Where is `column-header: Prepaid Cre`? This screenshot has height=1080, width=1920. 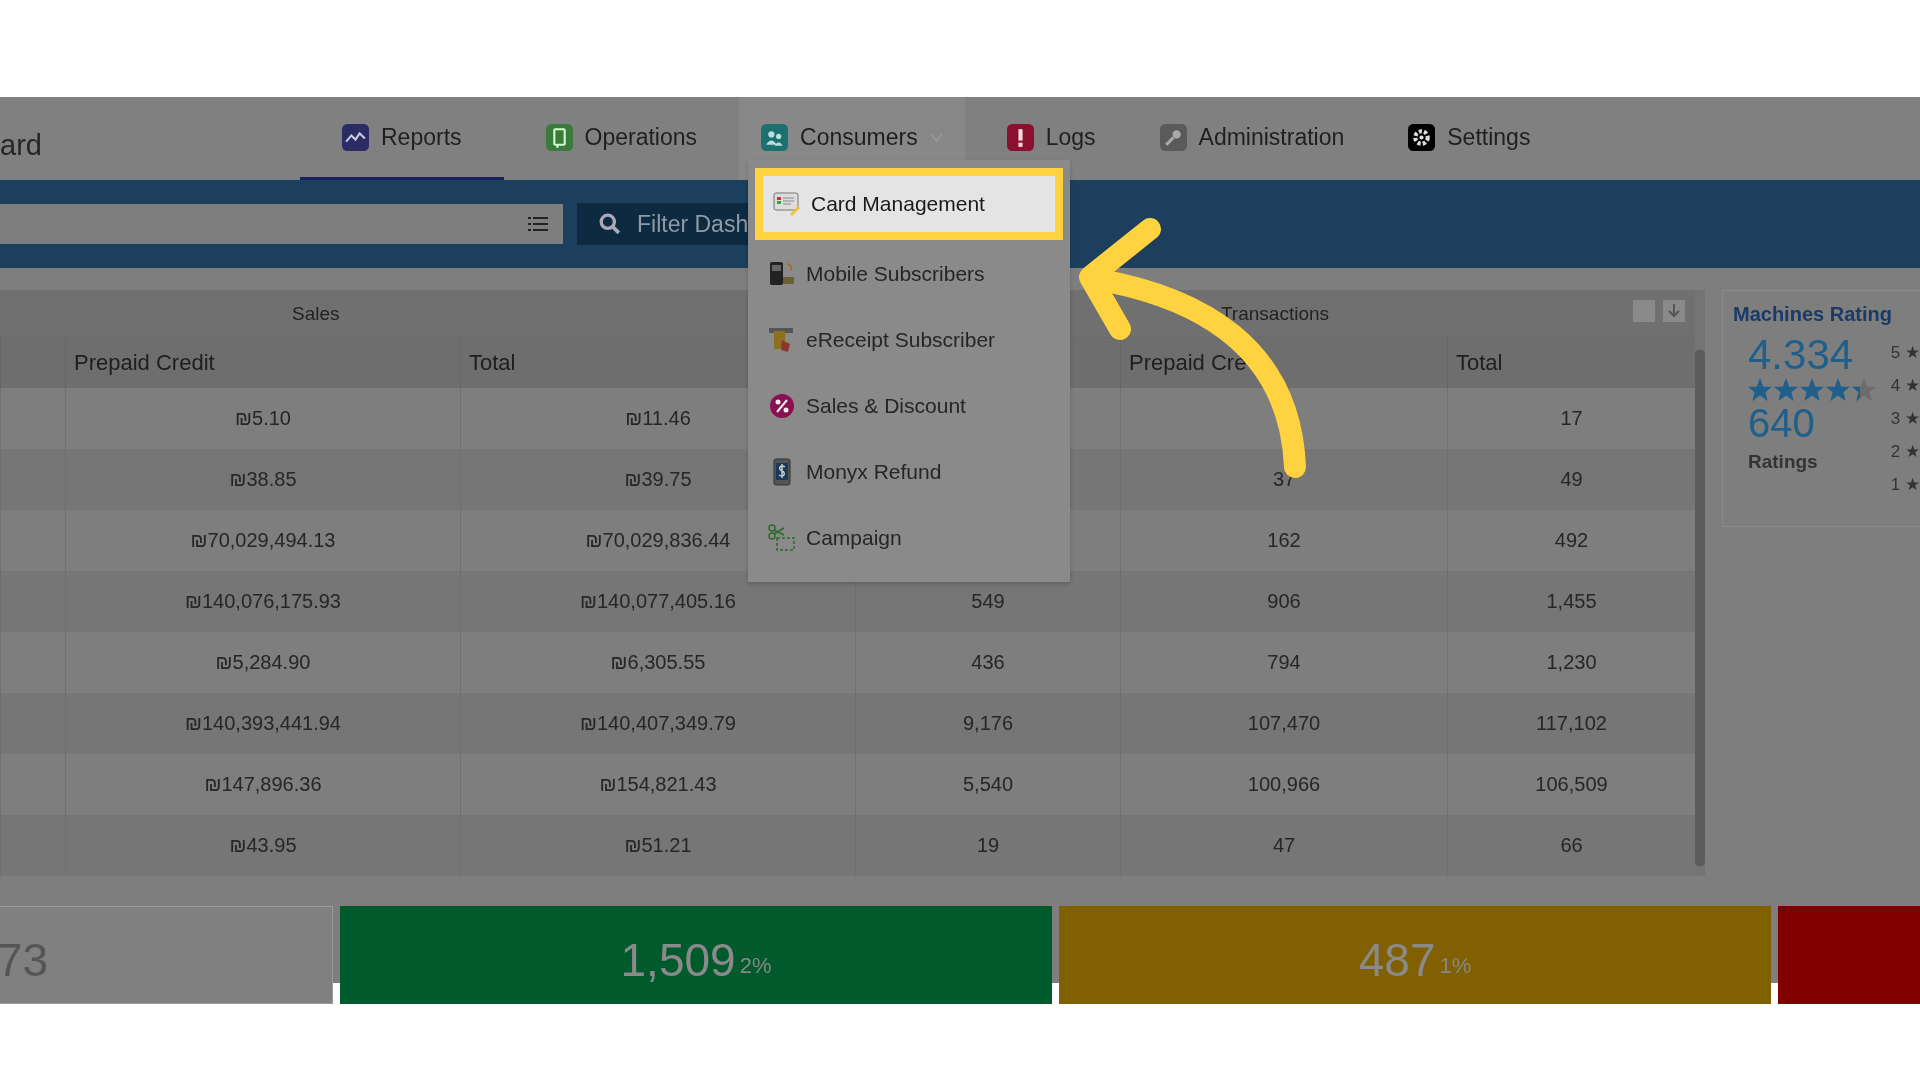 column-header: Prepaid Cre is located at coordinates (1188, 363).